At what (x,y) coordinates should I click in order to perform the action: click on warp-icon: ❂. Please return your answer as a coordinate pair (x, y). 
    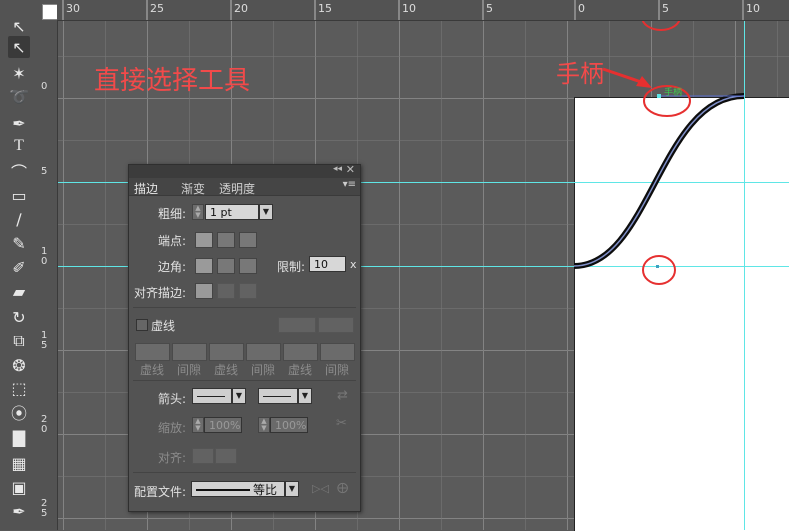
    Looking at the image, I should click on (19, 365).